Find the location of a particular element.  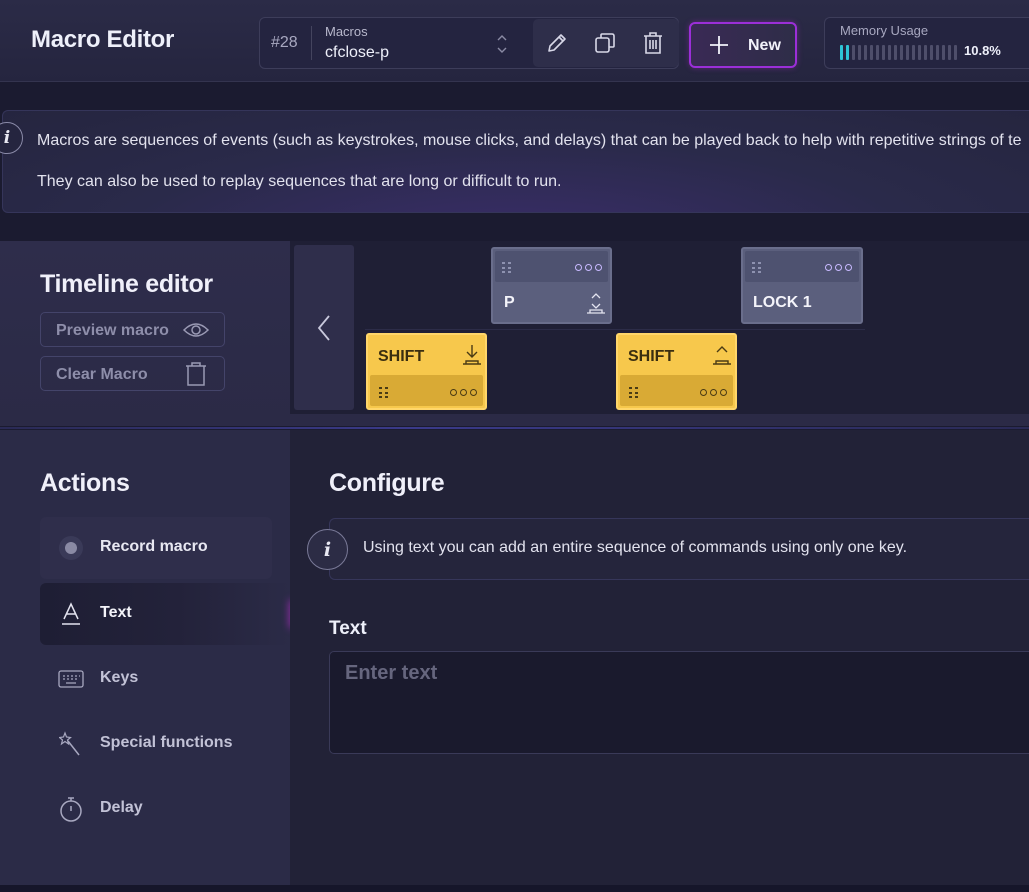

preview-macro-button: Preview macro is located at coordinates (132, 329).